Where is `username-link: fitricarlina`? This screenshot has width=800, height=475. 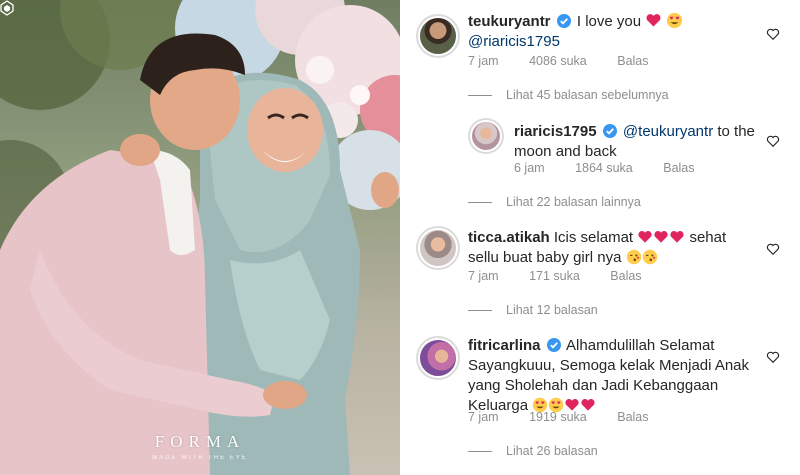
username-link: fitricarlina is located at coordinates (504, 345).